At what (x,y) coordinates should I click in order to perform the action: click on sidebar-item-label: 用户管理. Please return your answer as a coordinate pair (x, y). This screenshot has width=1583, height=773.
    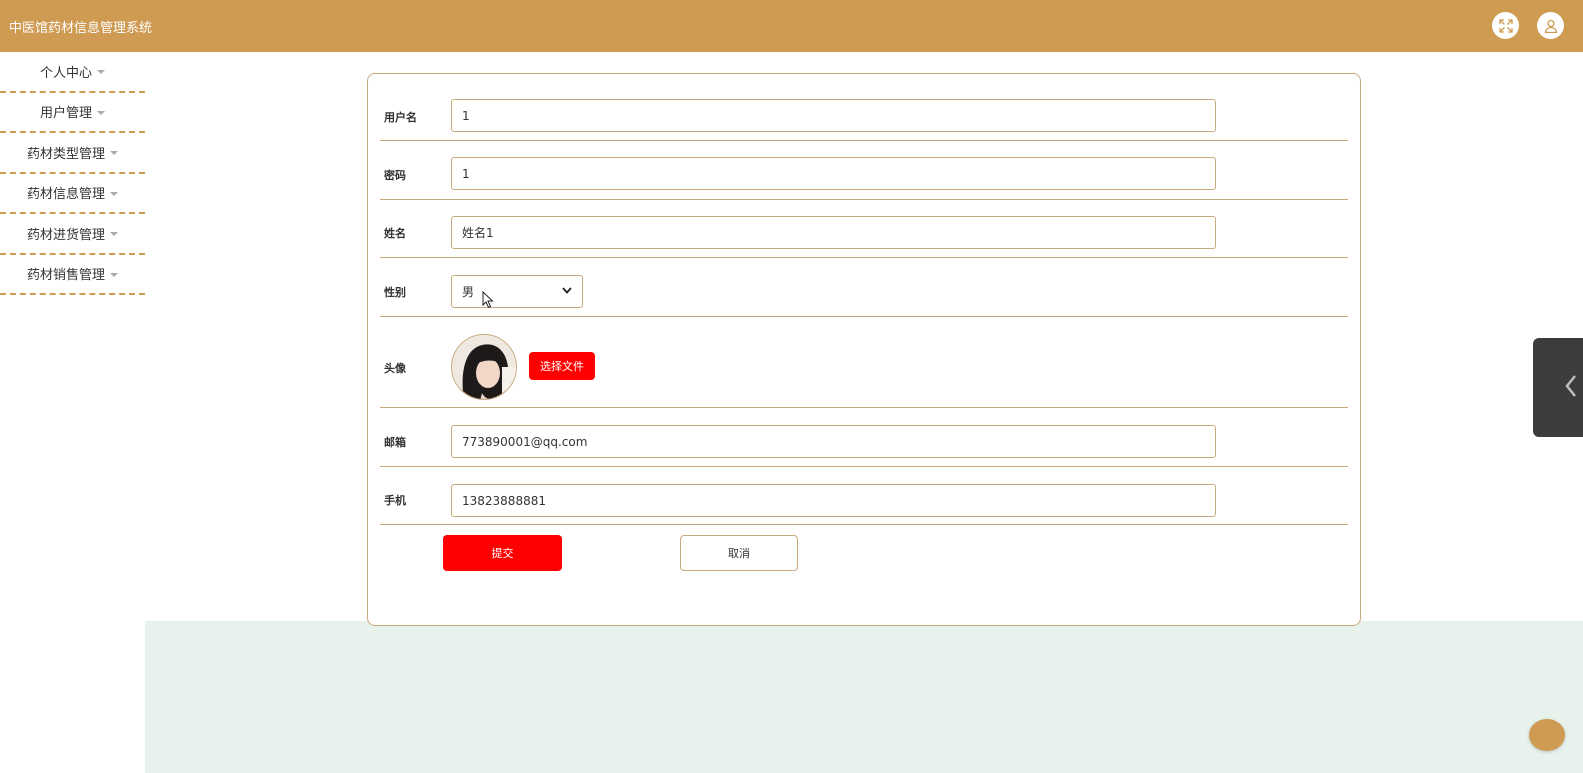
    Looking at the image, I should click on (65, 114).